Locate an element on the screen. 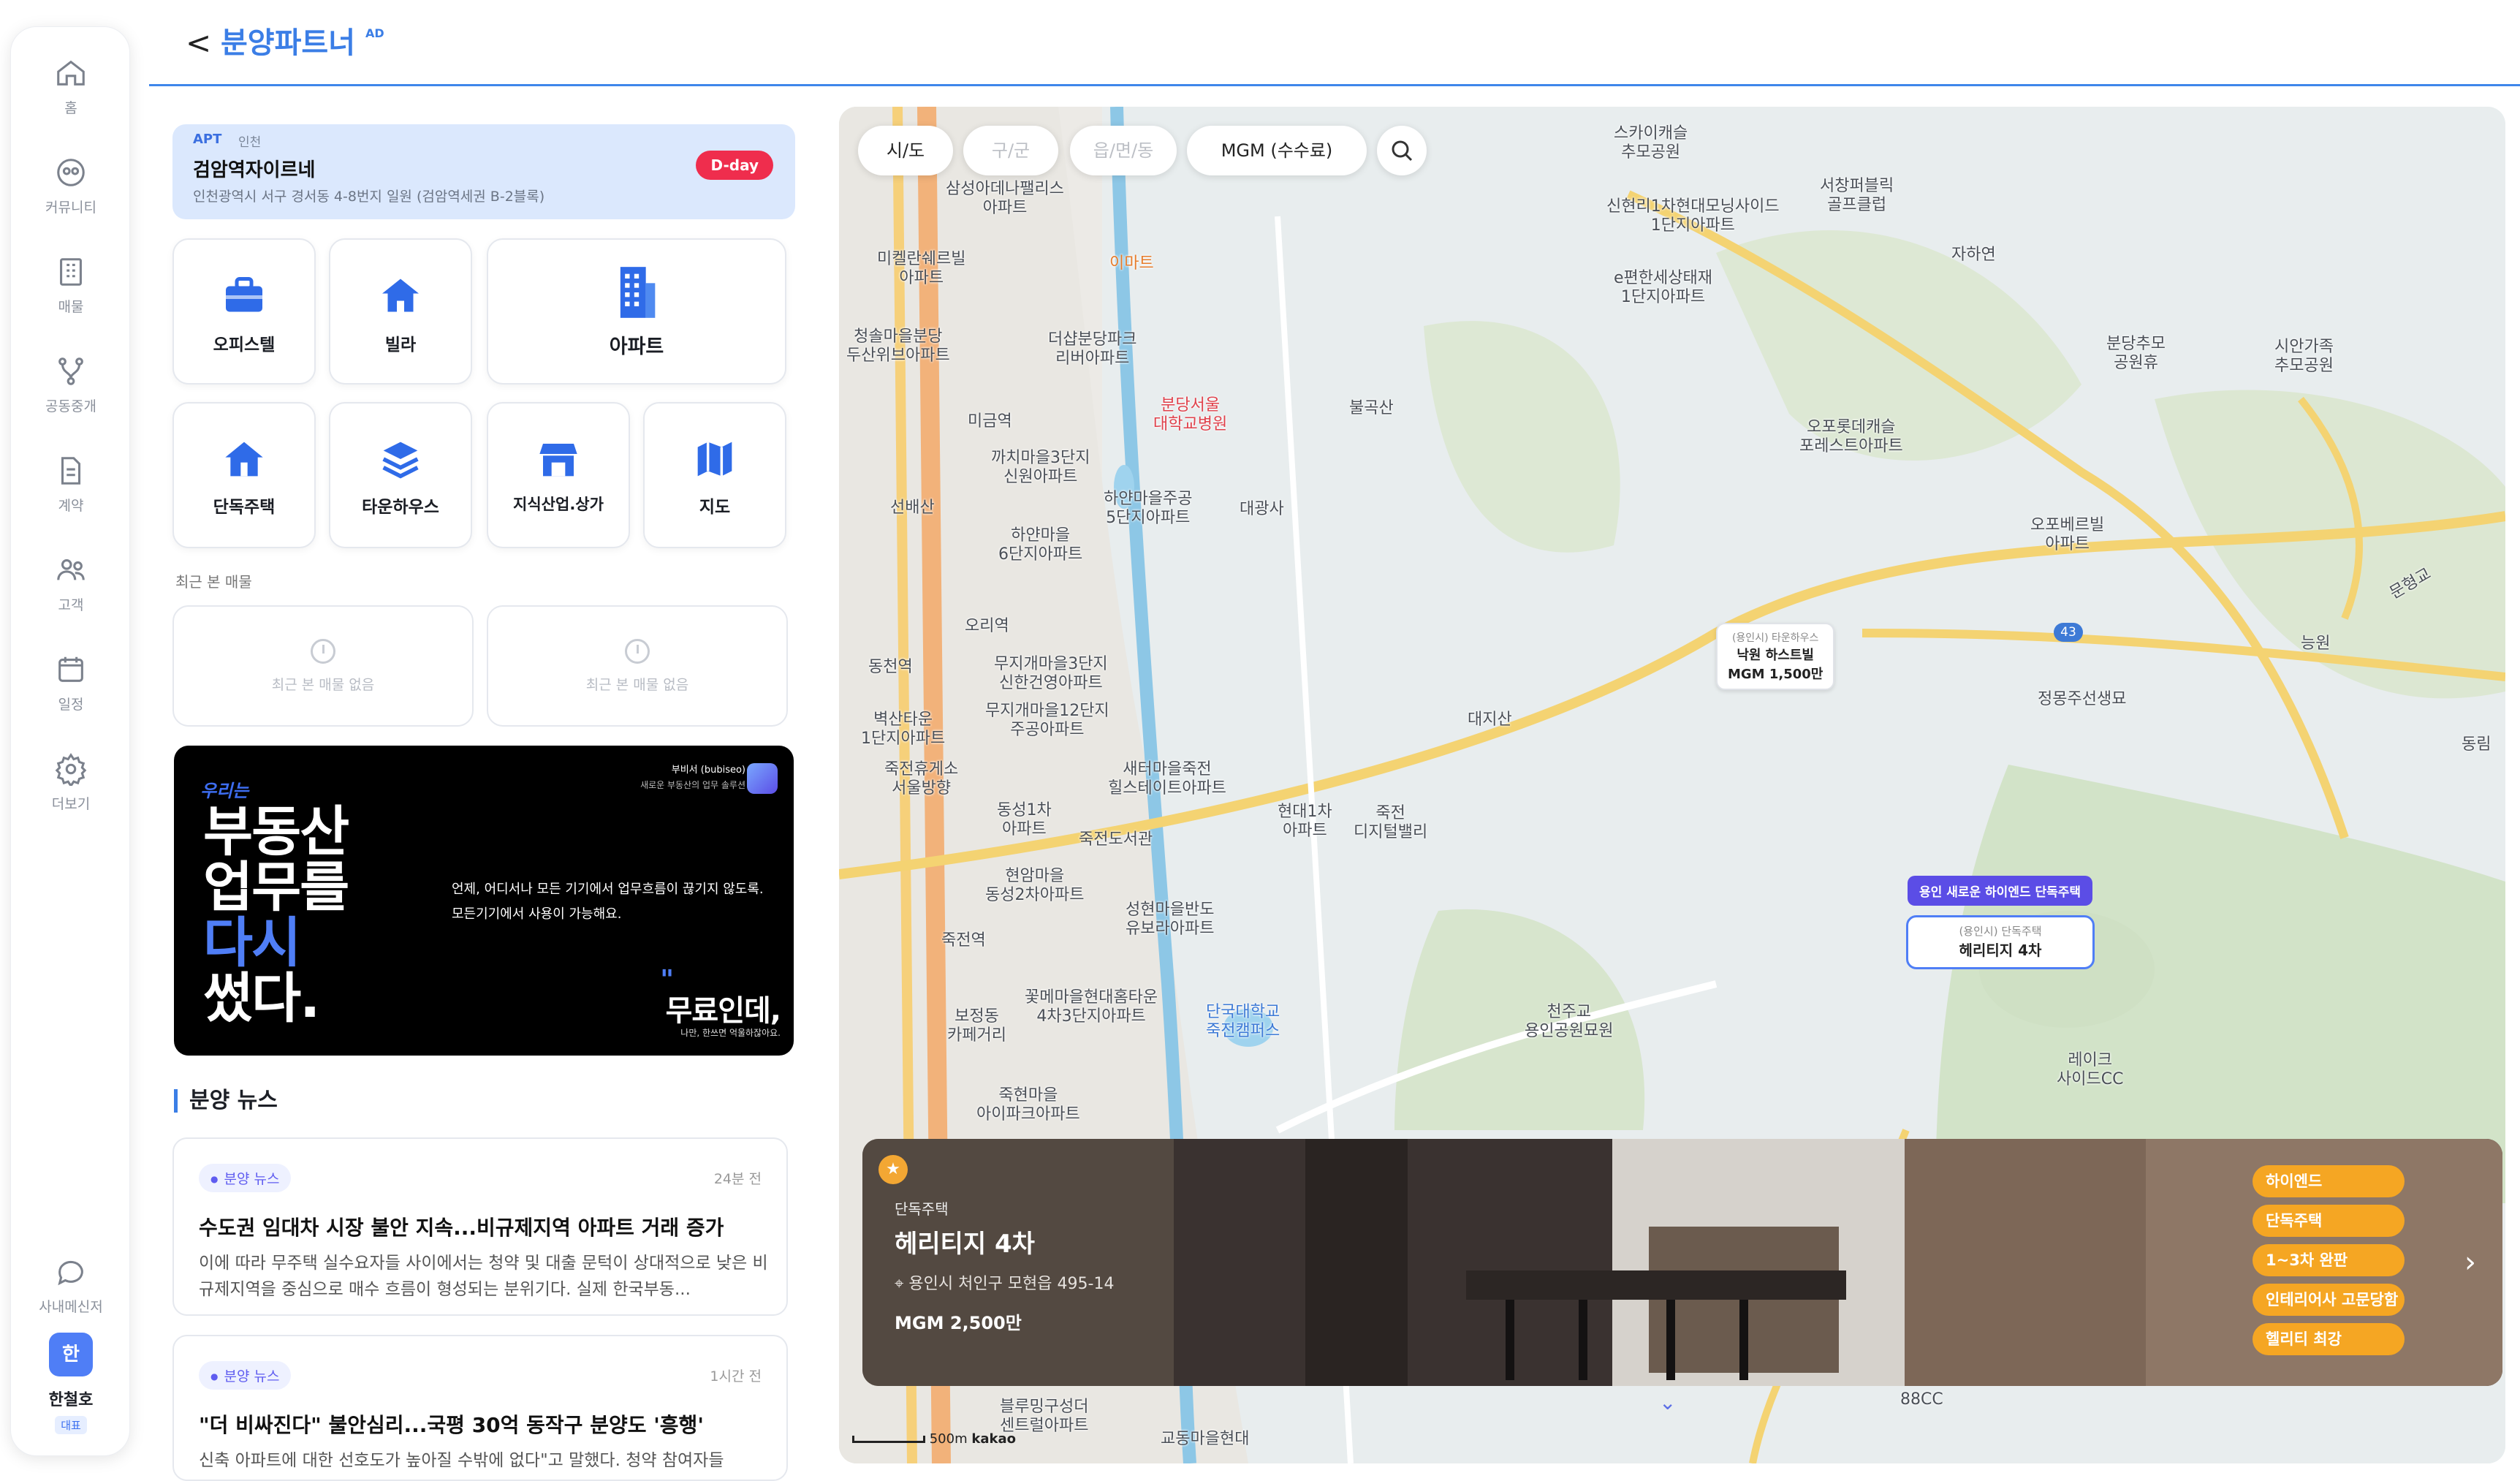  recent-listings-title: 최근 본 매물 is located at coordinates (213, 582).